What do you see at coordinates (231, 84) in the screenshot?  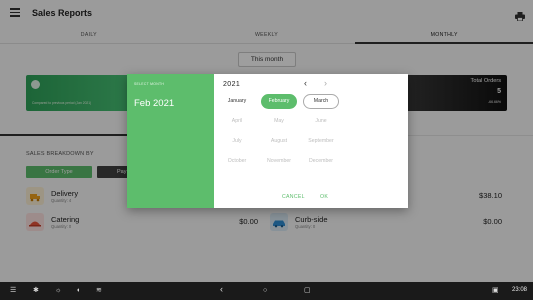 I see `year-label: 2021` at bounding box center [231, 84].